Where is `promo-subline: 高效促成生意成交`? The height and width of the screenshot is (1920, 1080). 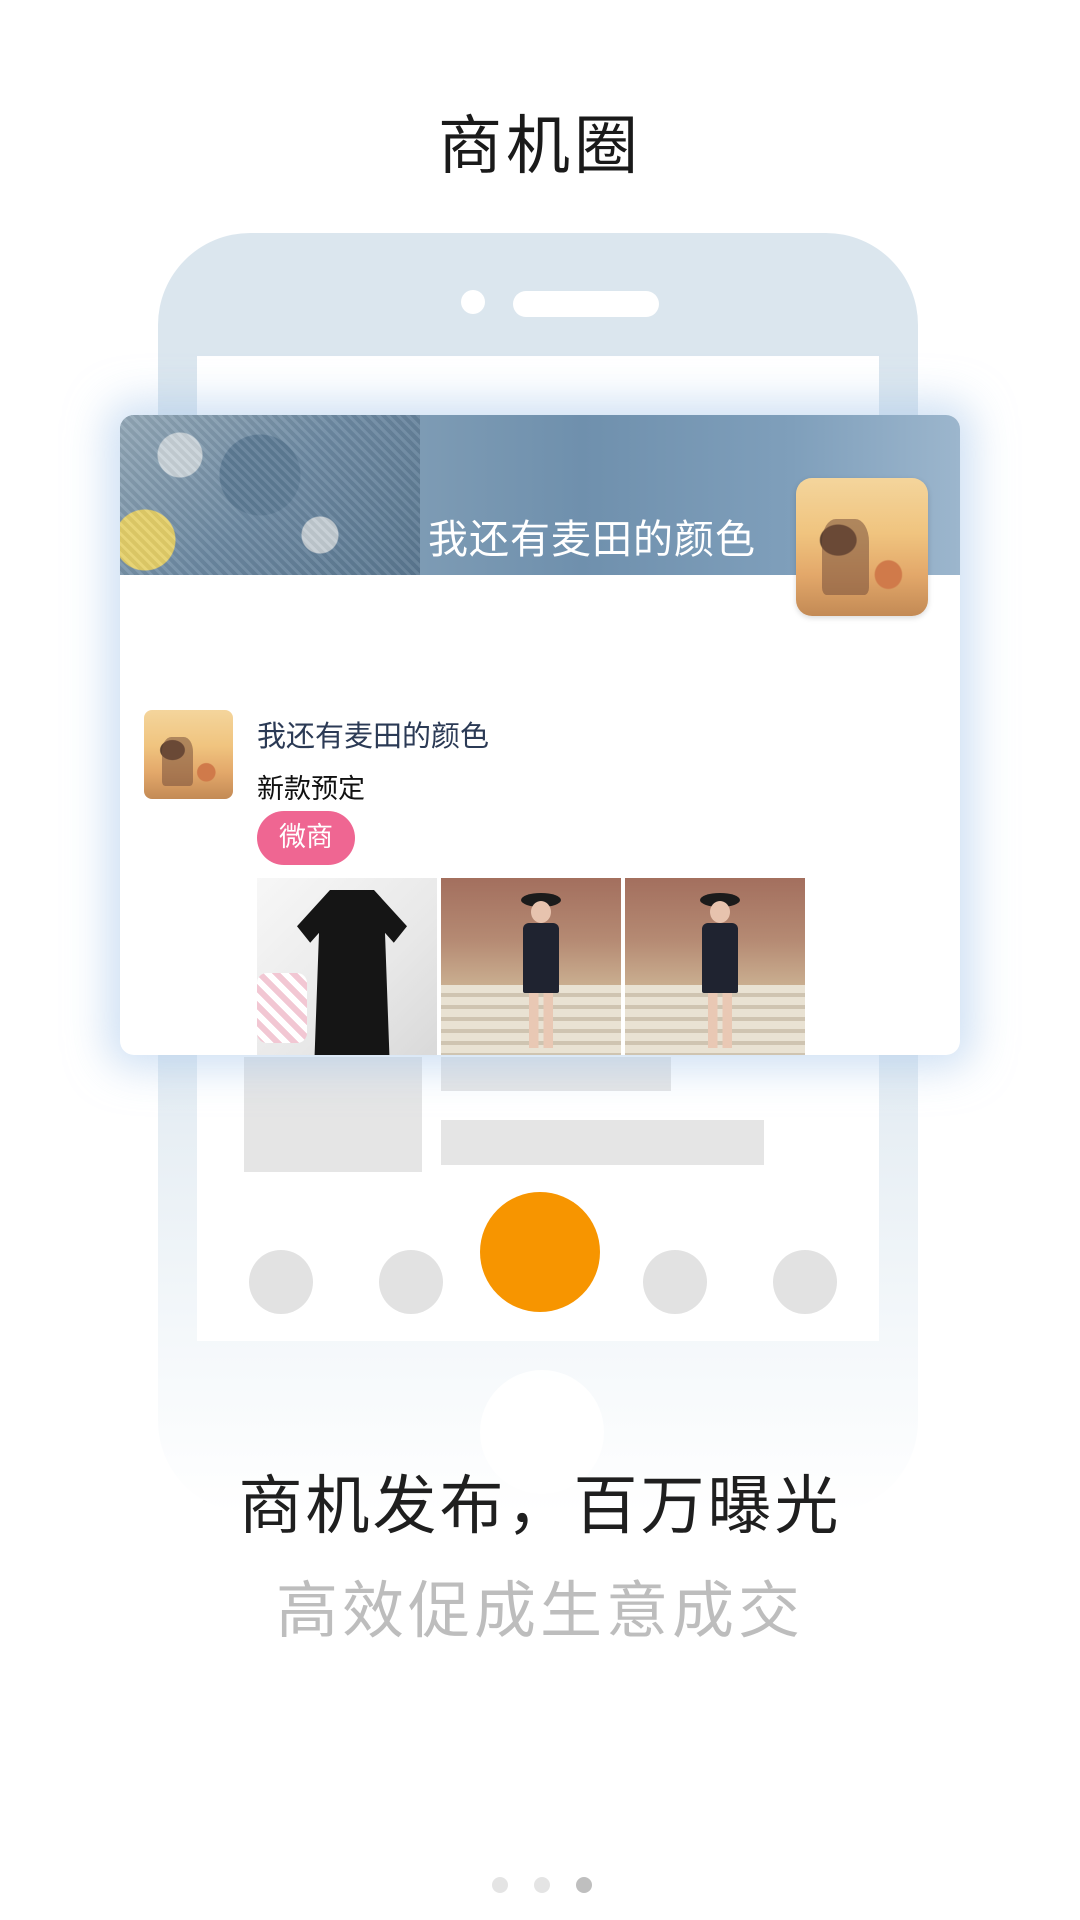 promo-subline: 高效促成生意成交 is located at coordinates (539, 1610).